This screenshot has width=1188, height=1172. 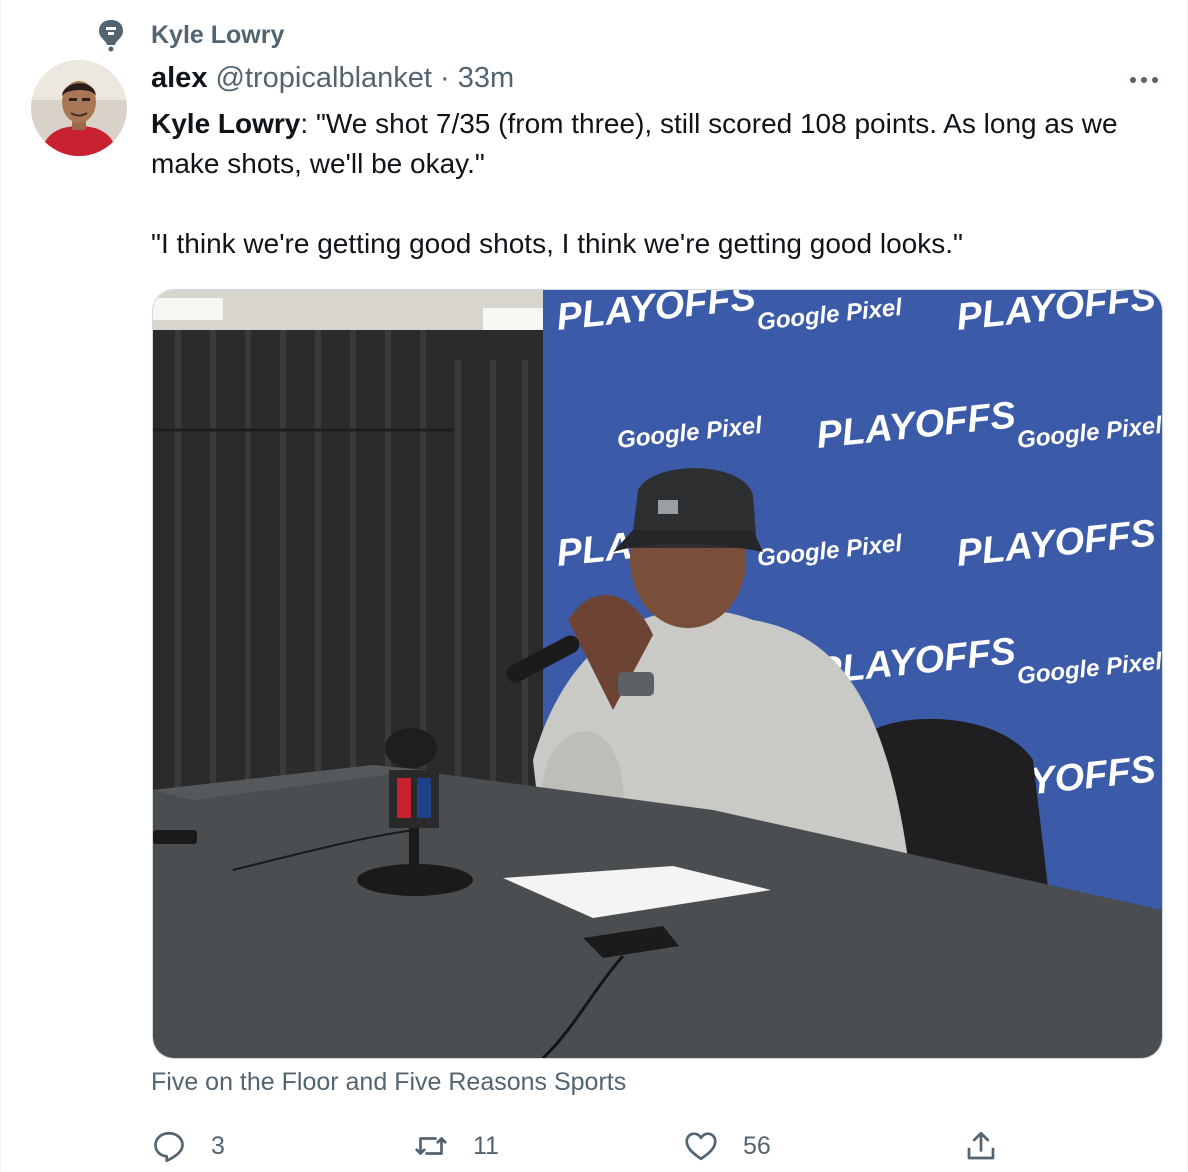 I want to click on topic-pin-icon, so click(x=111, y=36).